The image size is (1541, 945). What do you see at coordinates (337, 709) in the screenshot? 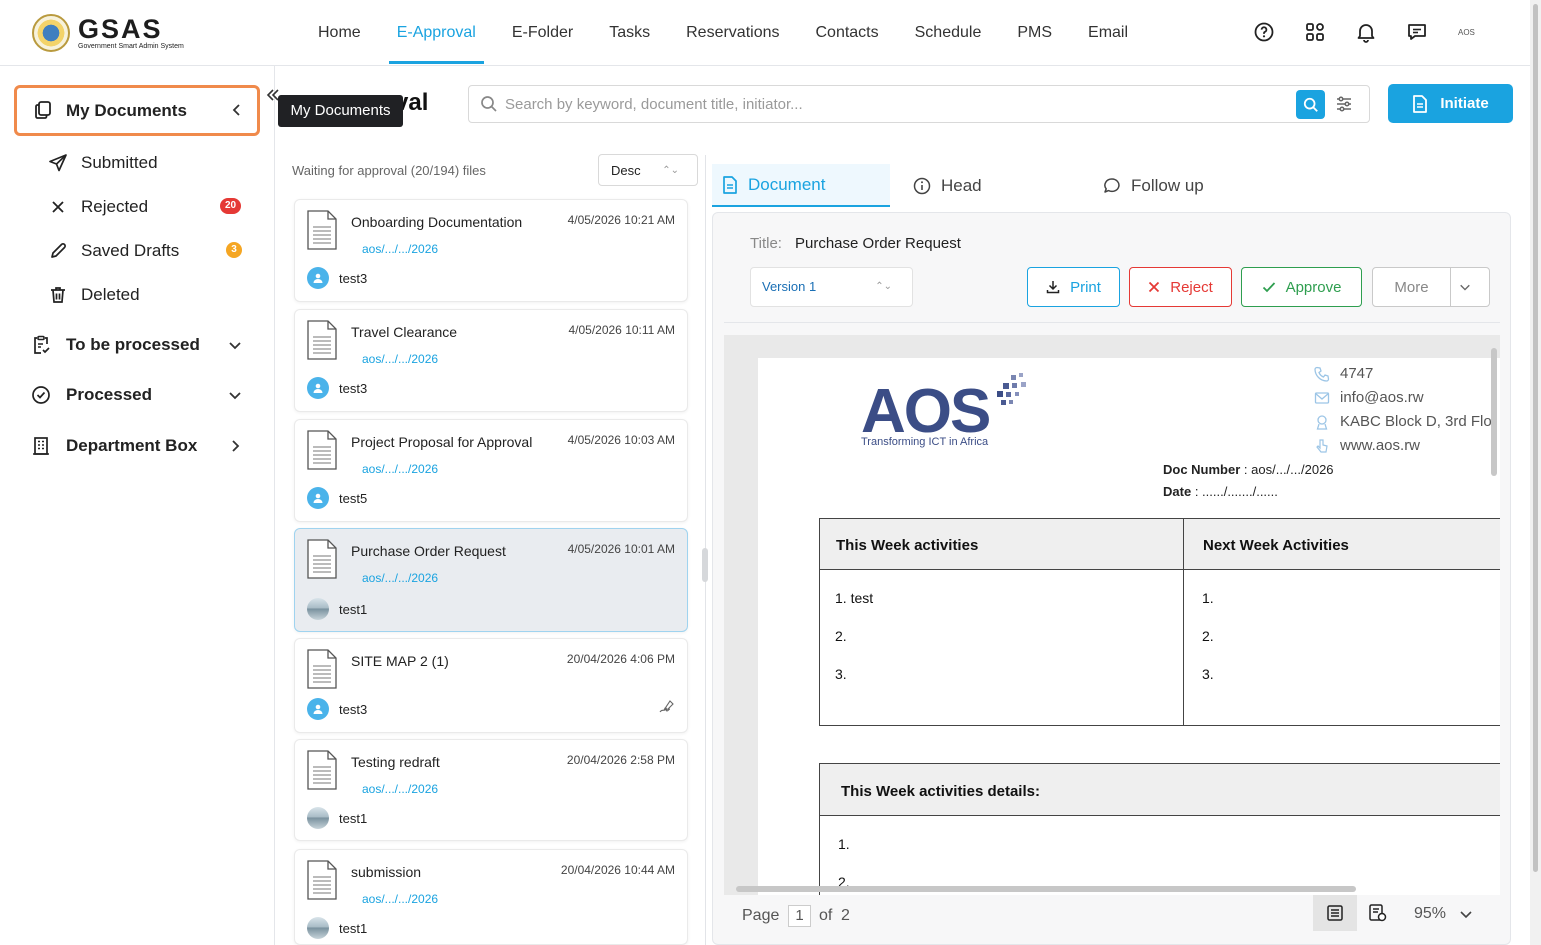
I see `item-initiator: test3` at bounding box center [337, 709].